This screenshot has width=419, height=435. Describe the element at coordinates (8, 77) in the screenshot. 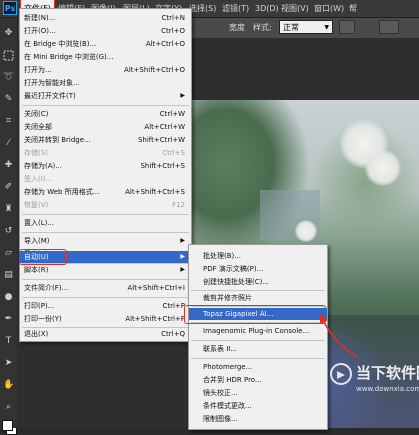

I see `lasso-tool-icon: ➰` at that location.